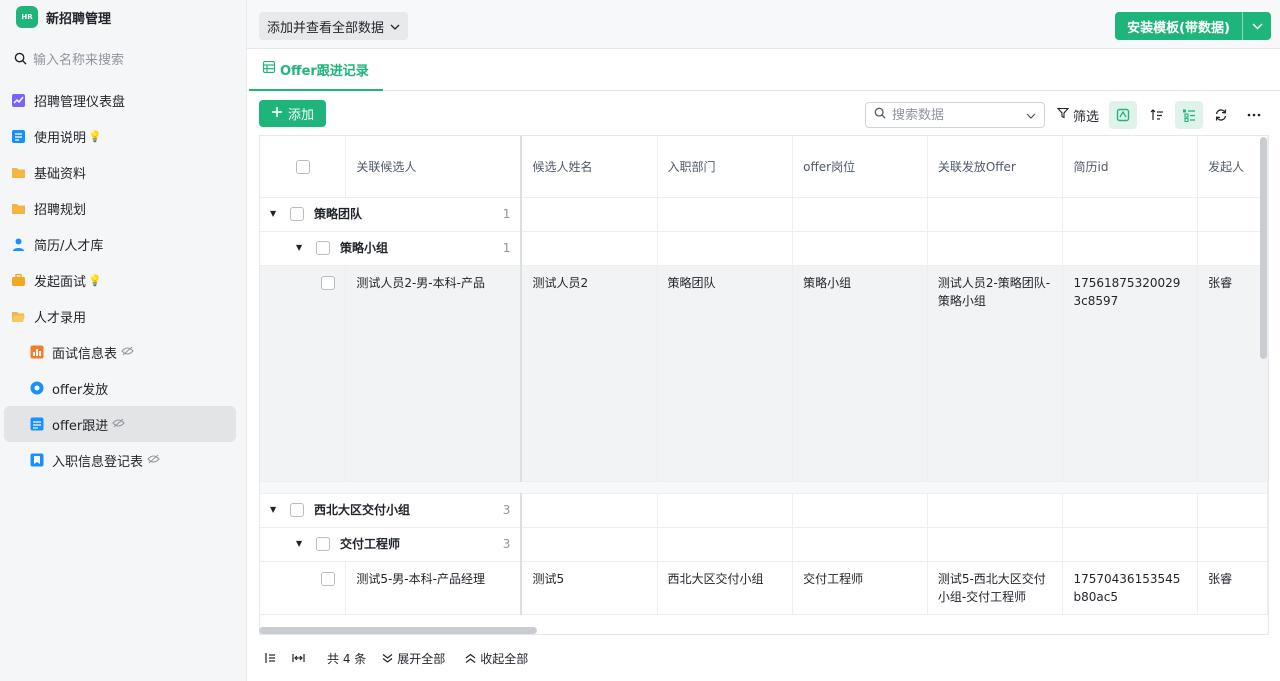 The height and width of the screenshot is (681, 1280). I want to click on data-search, so click(955, 115).